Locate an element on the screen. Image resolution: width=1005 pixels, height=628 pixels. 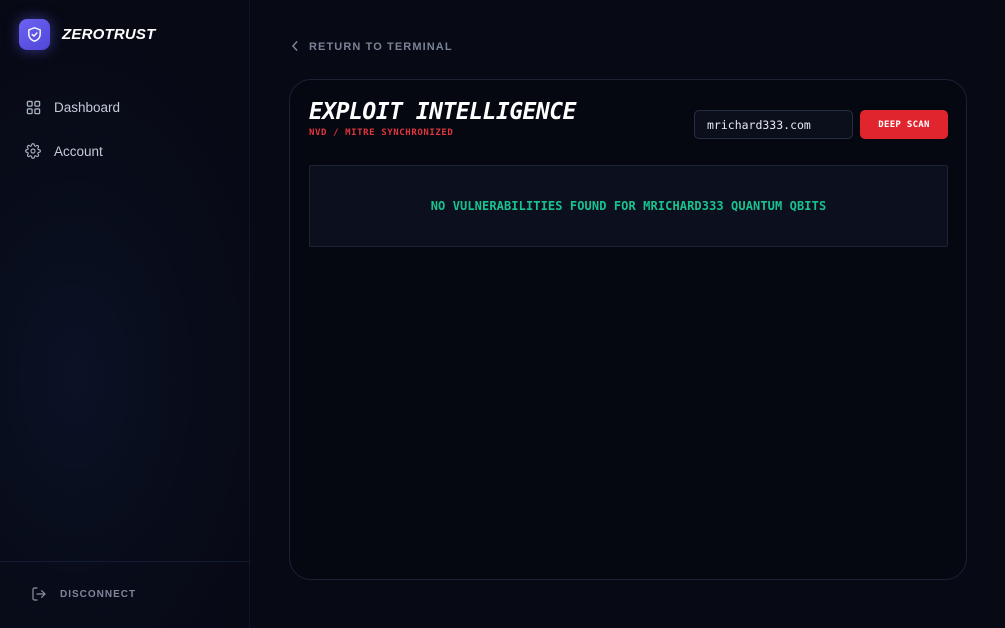
disconnect-button: DISCONNECT is located at coordinates (83, 594).